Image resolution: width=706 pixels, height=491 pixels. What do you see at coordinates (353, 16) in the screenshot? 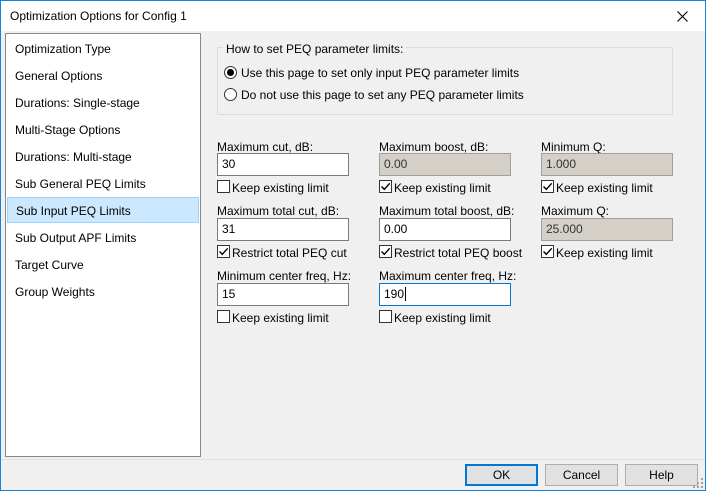
I see `title-bar: Optimization Options for Config 1` at bounding box center [353, 16].